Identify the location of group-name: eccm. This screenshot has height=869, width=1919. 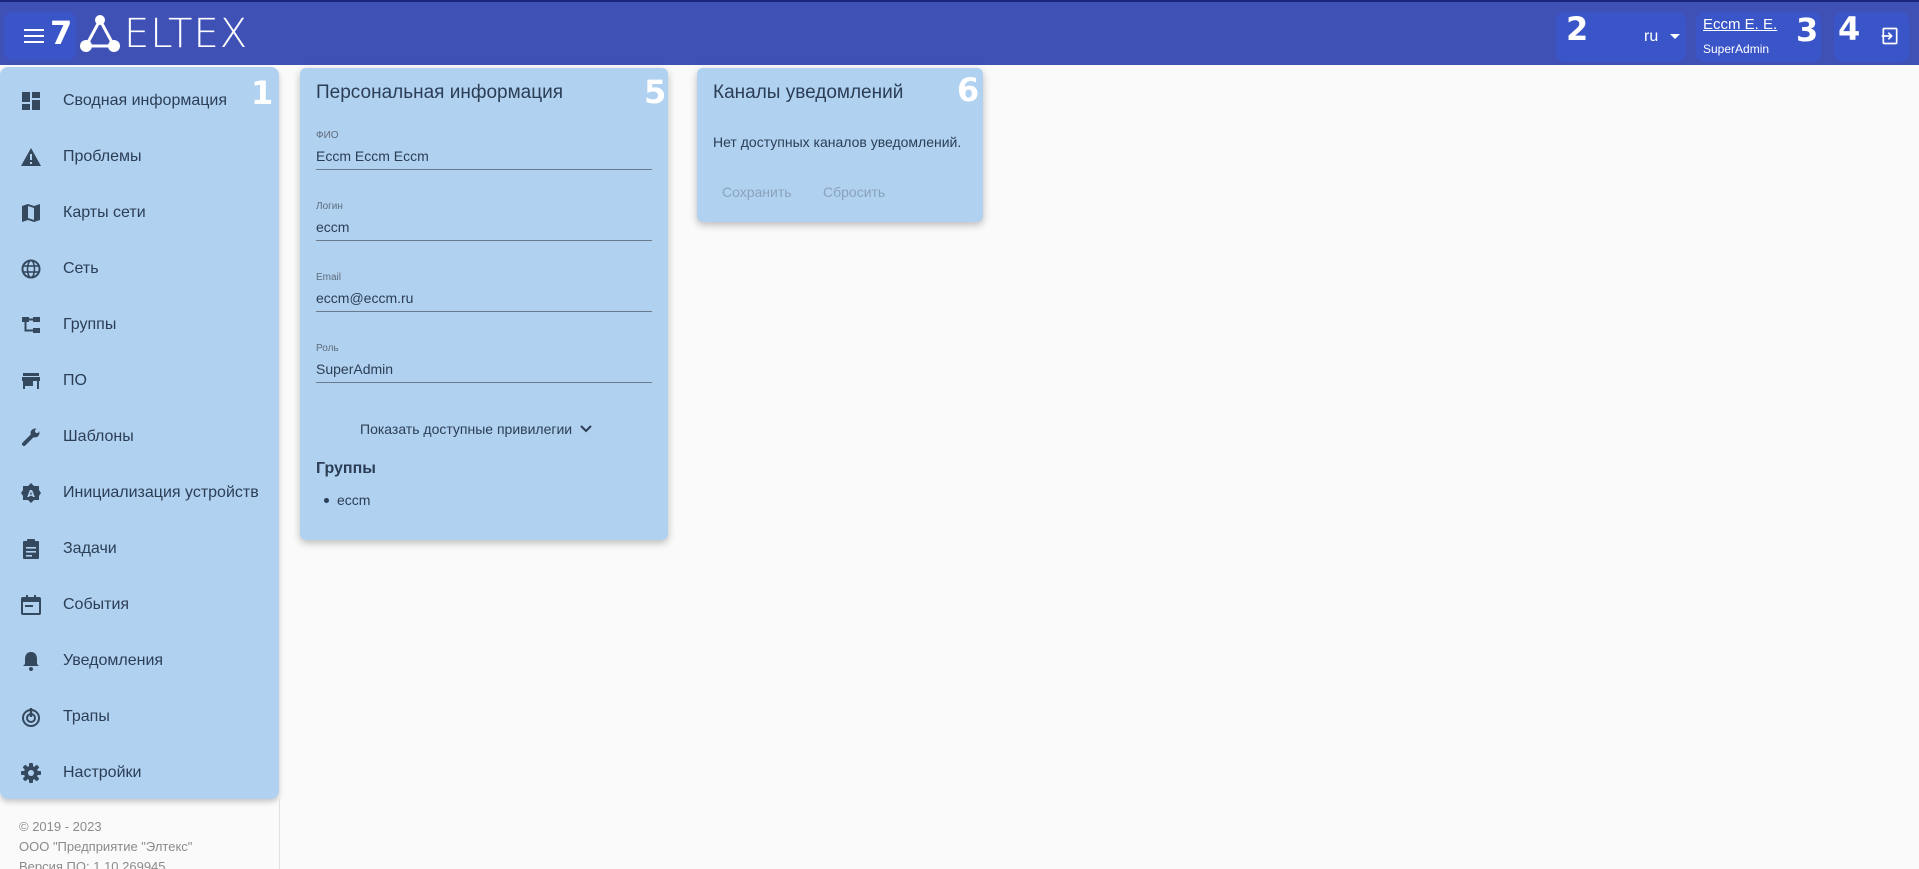
(354, 500).